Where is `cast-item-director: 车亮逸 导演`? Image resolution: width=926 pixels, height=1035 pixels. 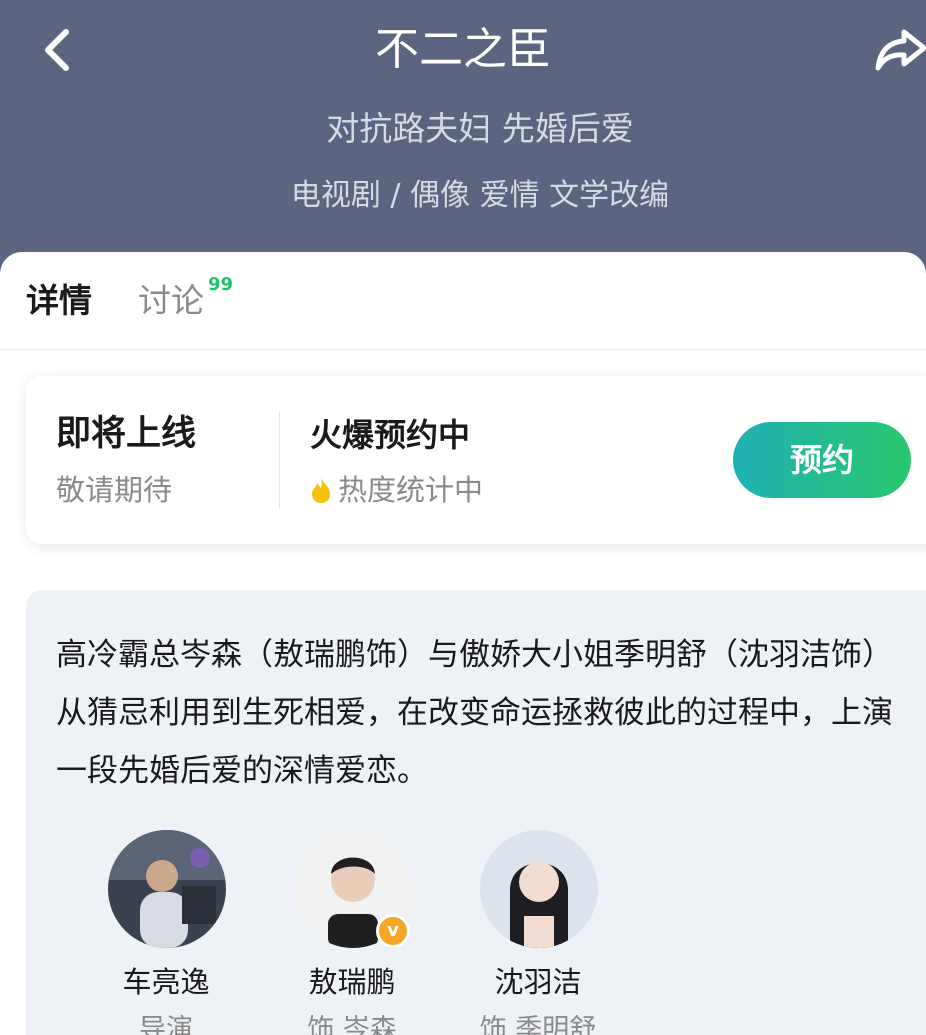
cast-item-director: 车亮逸 导演 is located at coordinates (166, 932).